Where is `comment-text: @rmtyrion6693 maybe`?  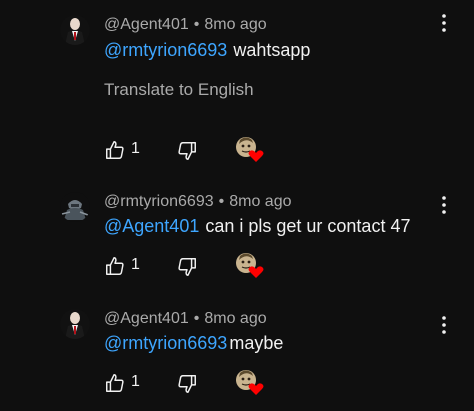 comment-text: @rmtyrion6693 maybe is located at coordinates (193, 343).